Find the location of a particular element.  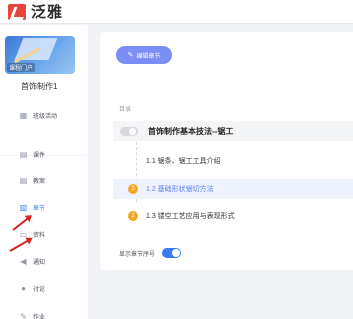

grid-icon: ▦ is located at coordinates (23, 115).